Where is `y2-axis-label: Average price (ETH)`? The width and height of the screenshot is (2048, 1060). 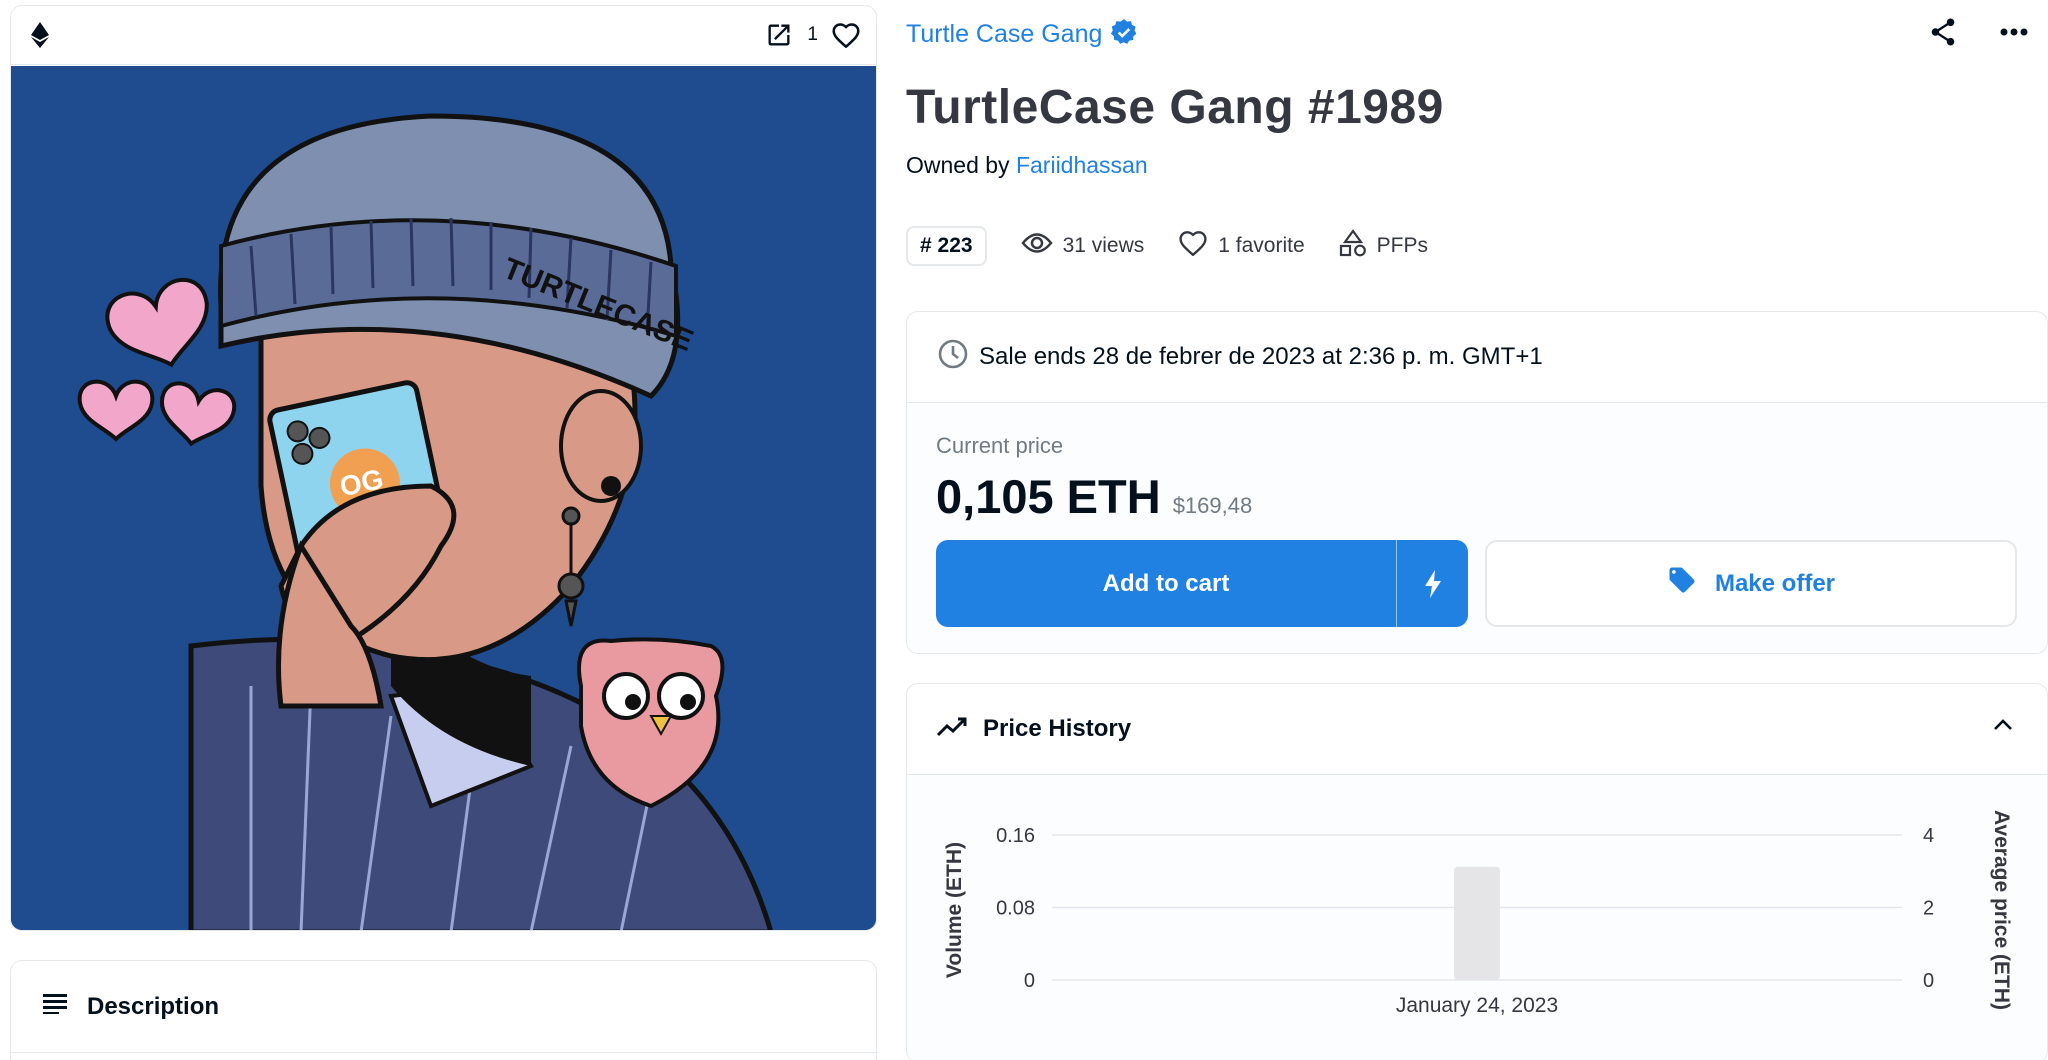 y2-axis-label: Average price (ETH) is located at coordinates (2001, 910).